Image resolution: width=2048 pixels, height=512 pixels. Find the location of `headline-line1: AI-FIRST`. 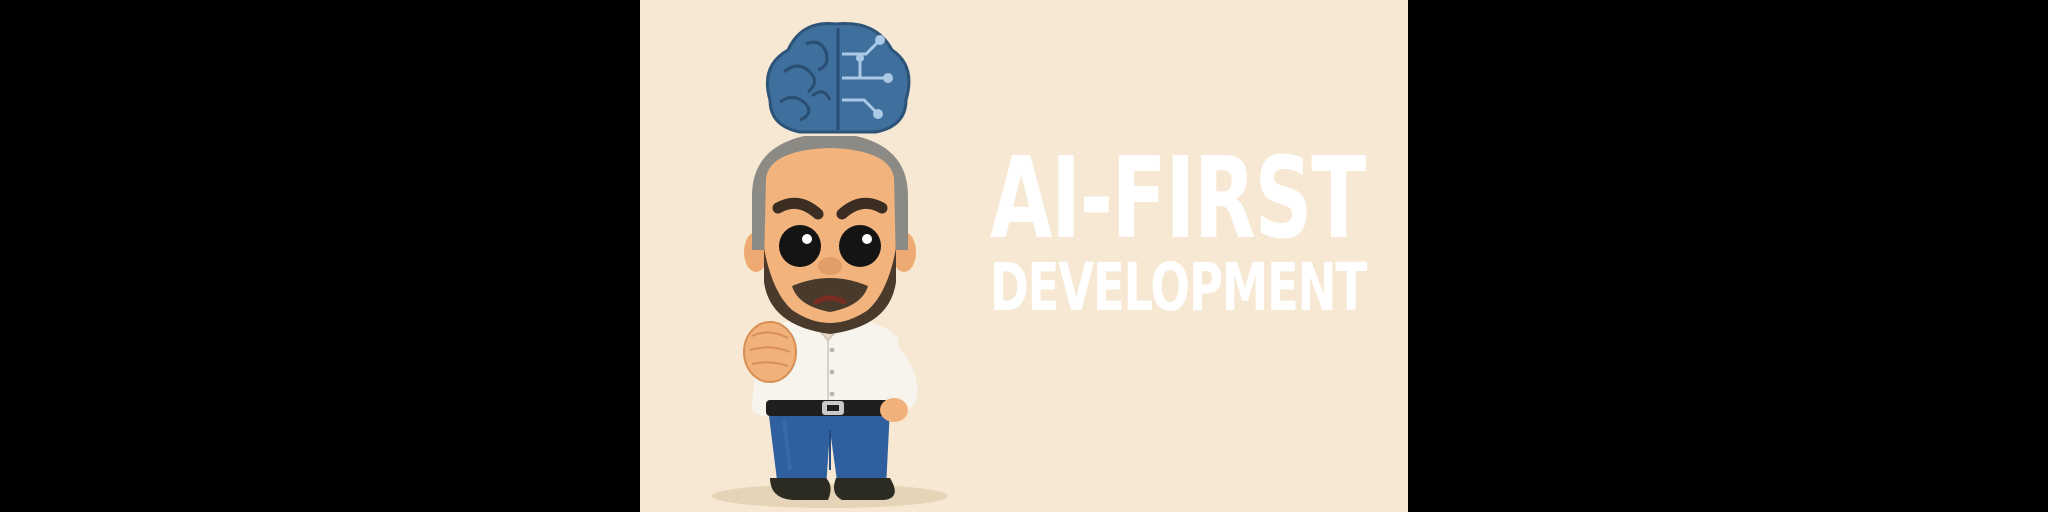

headline-line1: AI-FIRST is located at coordinates (1178, 199).